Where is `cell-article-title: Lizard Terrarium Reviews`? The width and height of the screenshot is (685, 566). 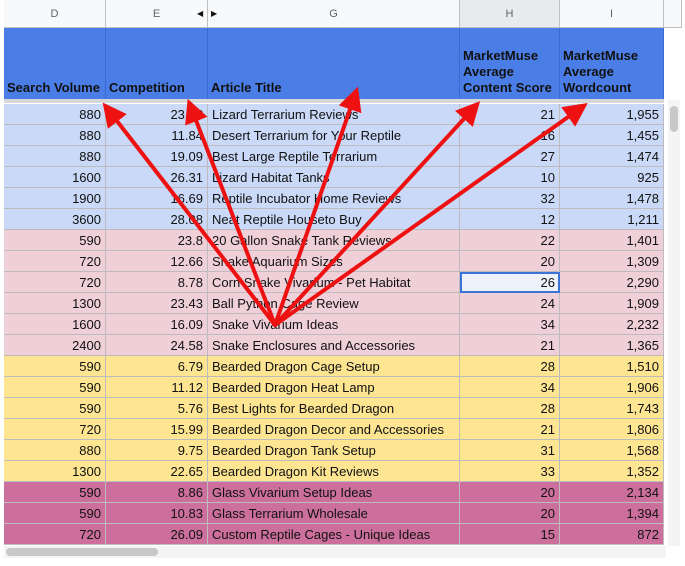
cell-article-title: Lizard Terrarium Reviews is located at coordinates (334, 114).